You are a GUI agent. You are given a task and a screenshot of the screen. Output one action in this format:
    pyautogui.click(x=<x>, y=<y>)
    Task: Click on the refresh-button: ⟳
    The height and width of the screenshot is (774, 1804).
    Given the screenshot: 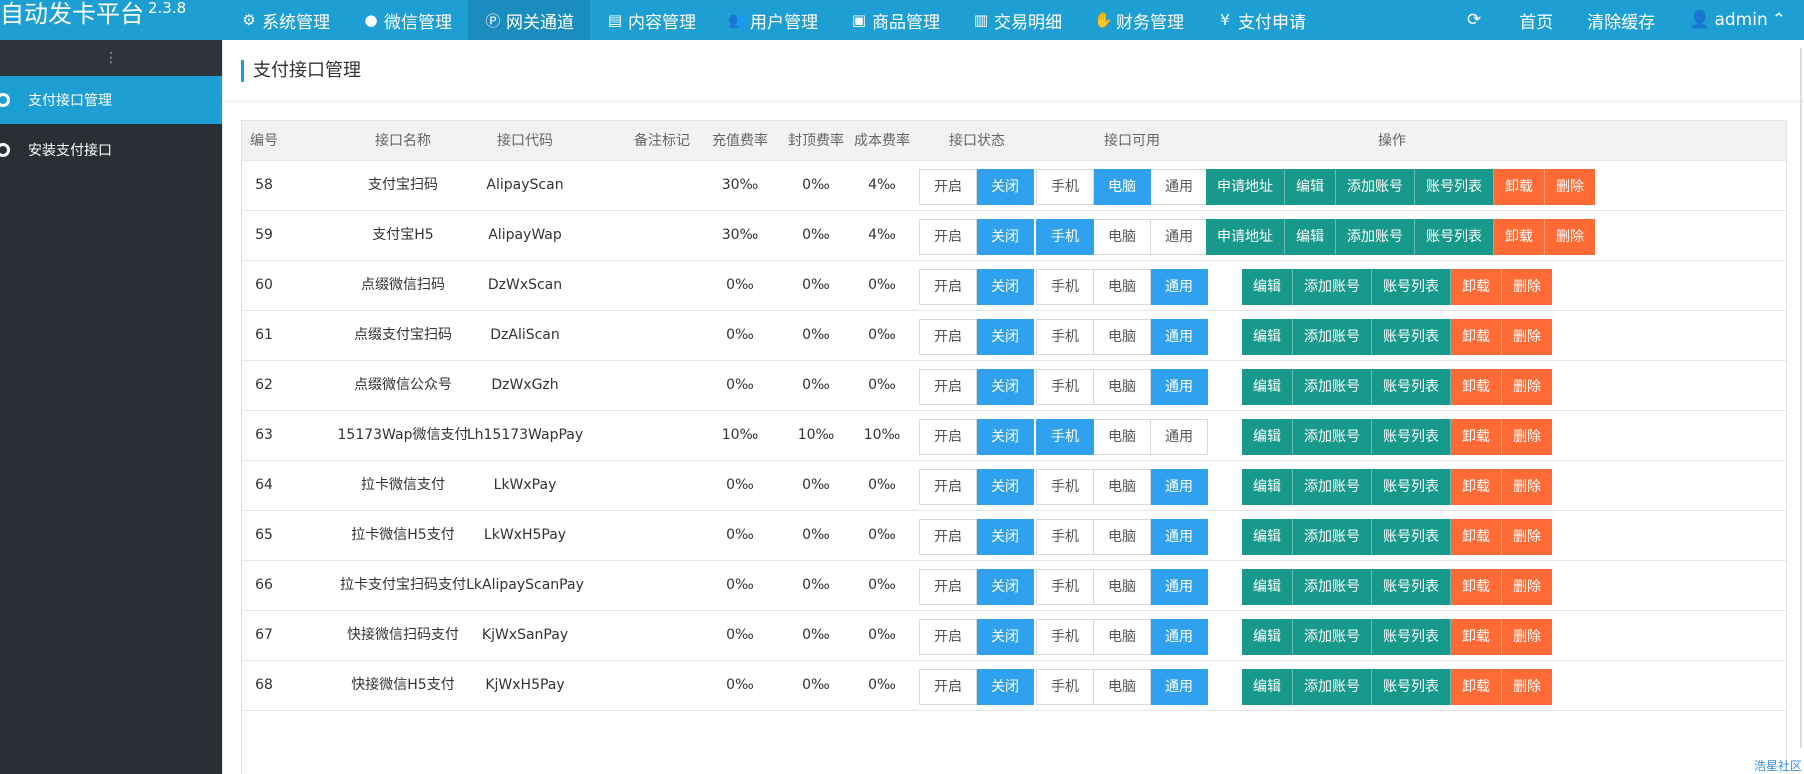 What is the action you would take?
    pyautogui.click(x=1476, y=20)
    